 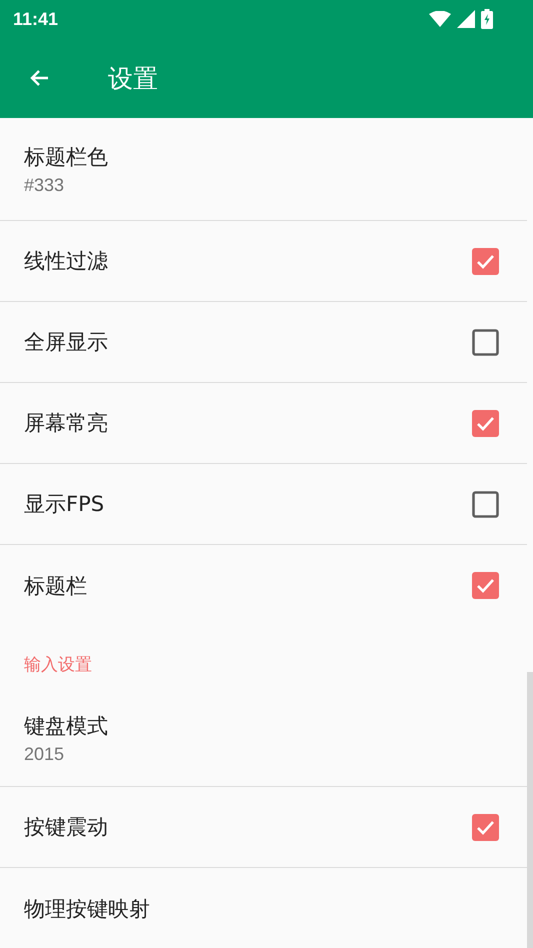 What do you see at coordinates (263, 504) in the screenshot?
I see `setting-row: 显示FPS` at bounding box center [263, 504].